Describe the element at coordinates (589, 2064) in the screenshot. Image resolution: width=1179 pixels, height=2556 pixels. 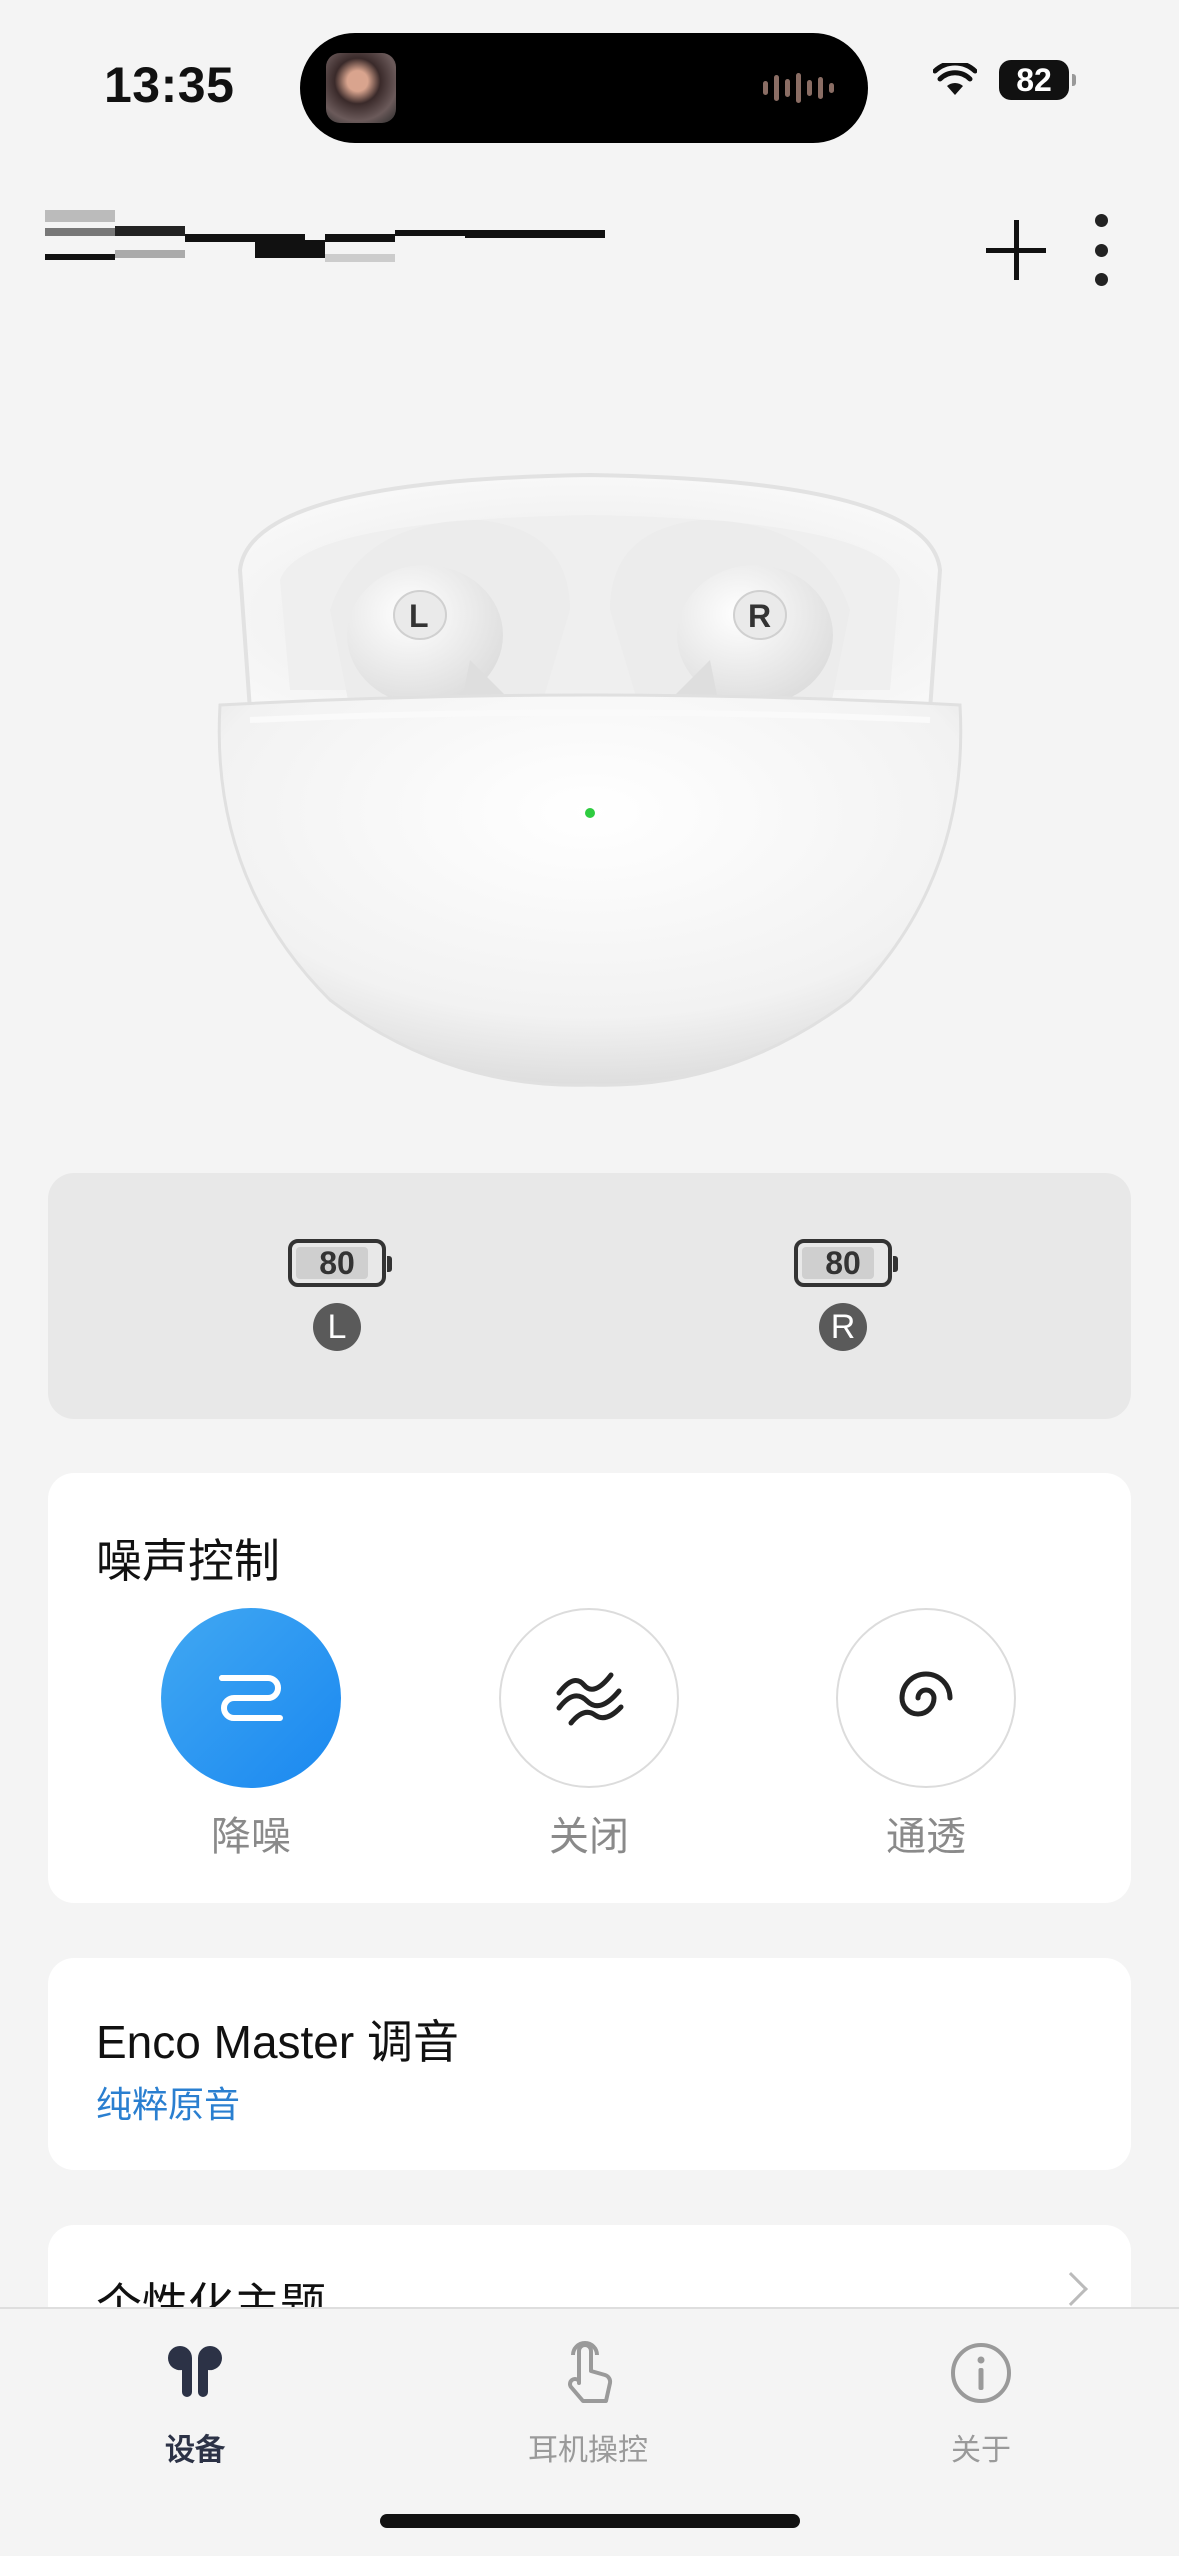
I see `eq-card: Enco Master 调音 纯粹原音` at that location.